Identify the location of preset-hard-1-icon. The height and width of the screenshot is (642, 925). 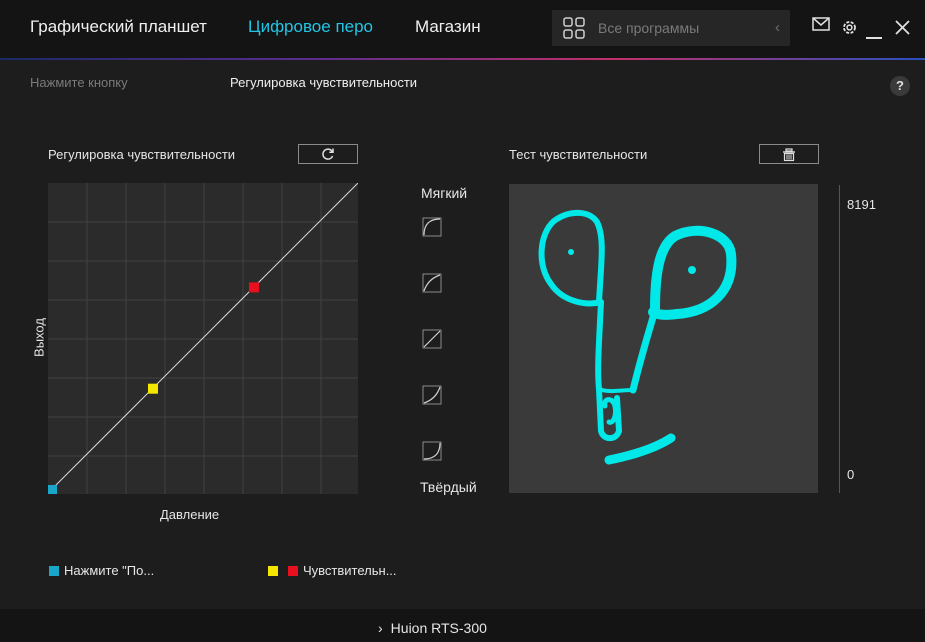
(432, 395).